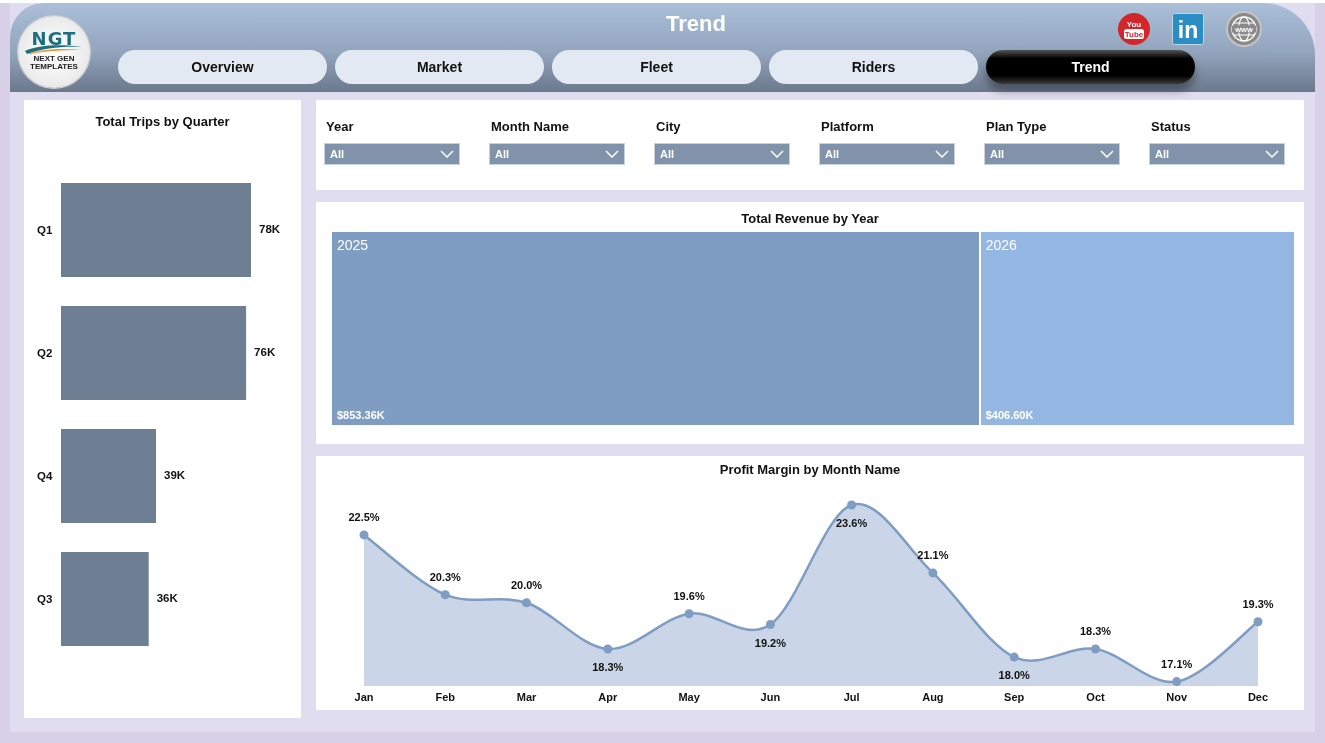 This screenshot has height=743, width=1325. What do you see at coordinates (810, 470) in the screenshot?
I see `chart-title: Profit Margin by Month Name` at bounding box center [810, 470].